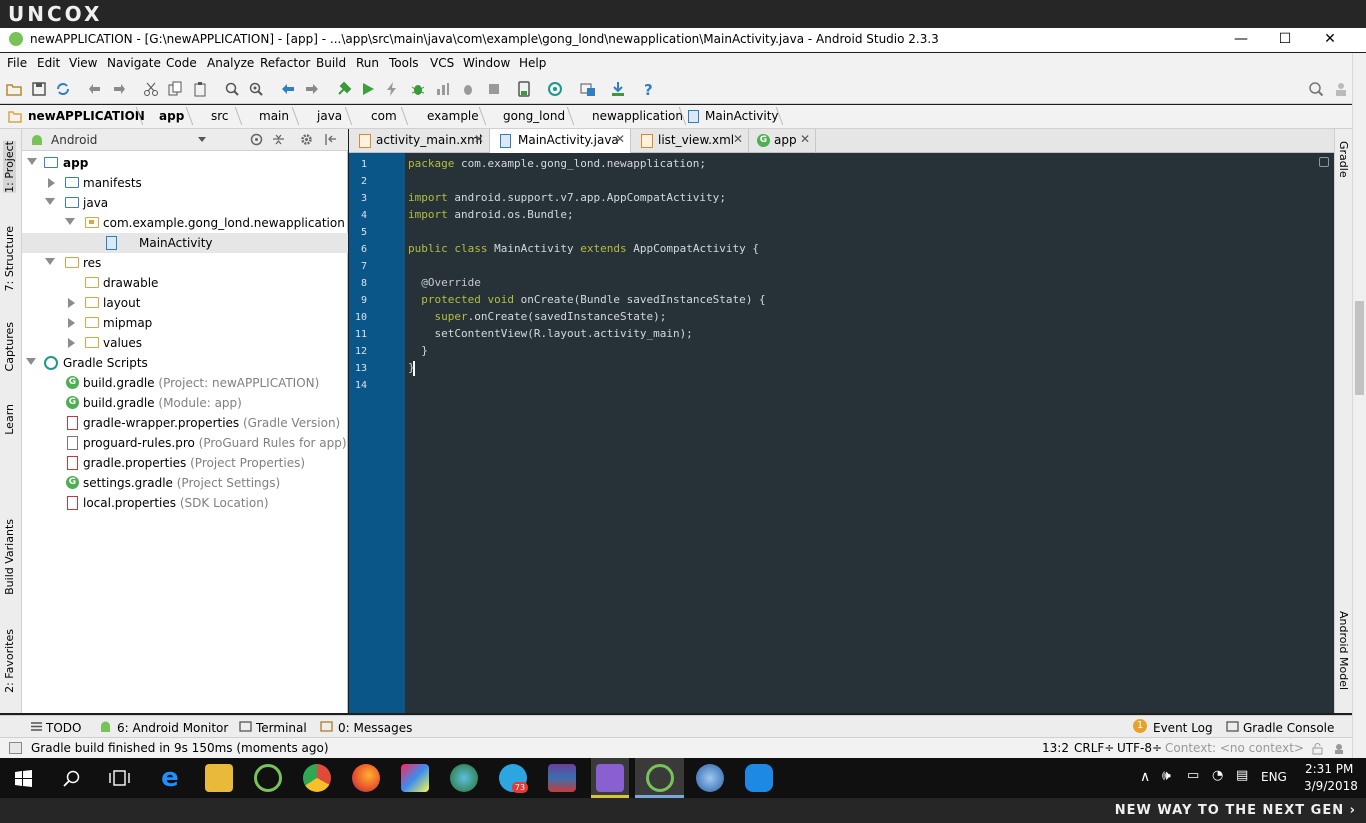  I want to click on undo-icon, so click(95, 89).